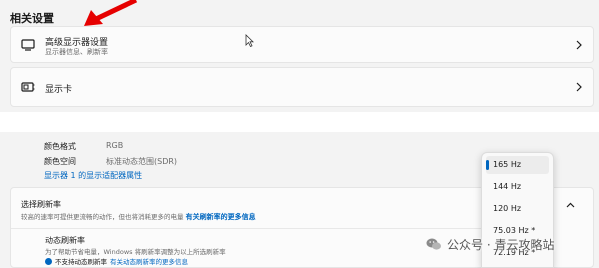 The height and width of the screenshot is (268, 599). I want to click on dynamic-refresh-title: 动态刷新率, so click(65, 240).